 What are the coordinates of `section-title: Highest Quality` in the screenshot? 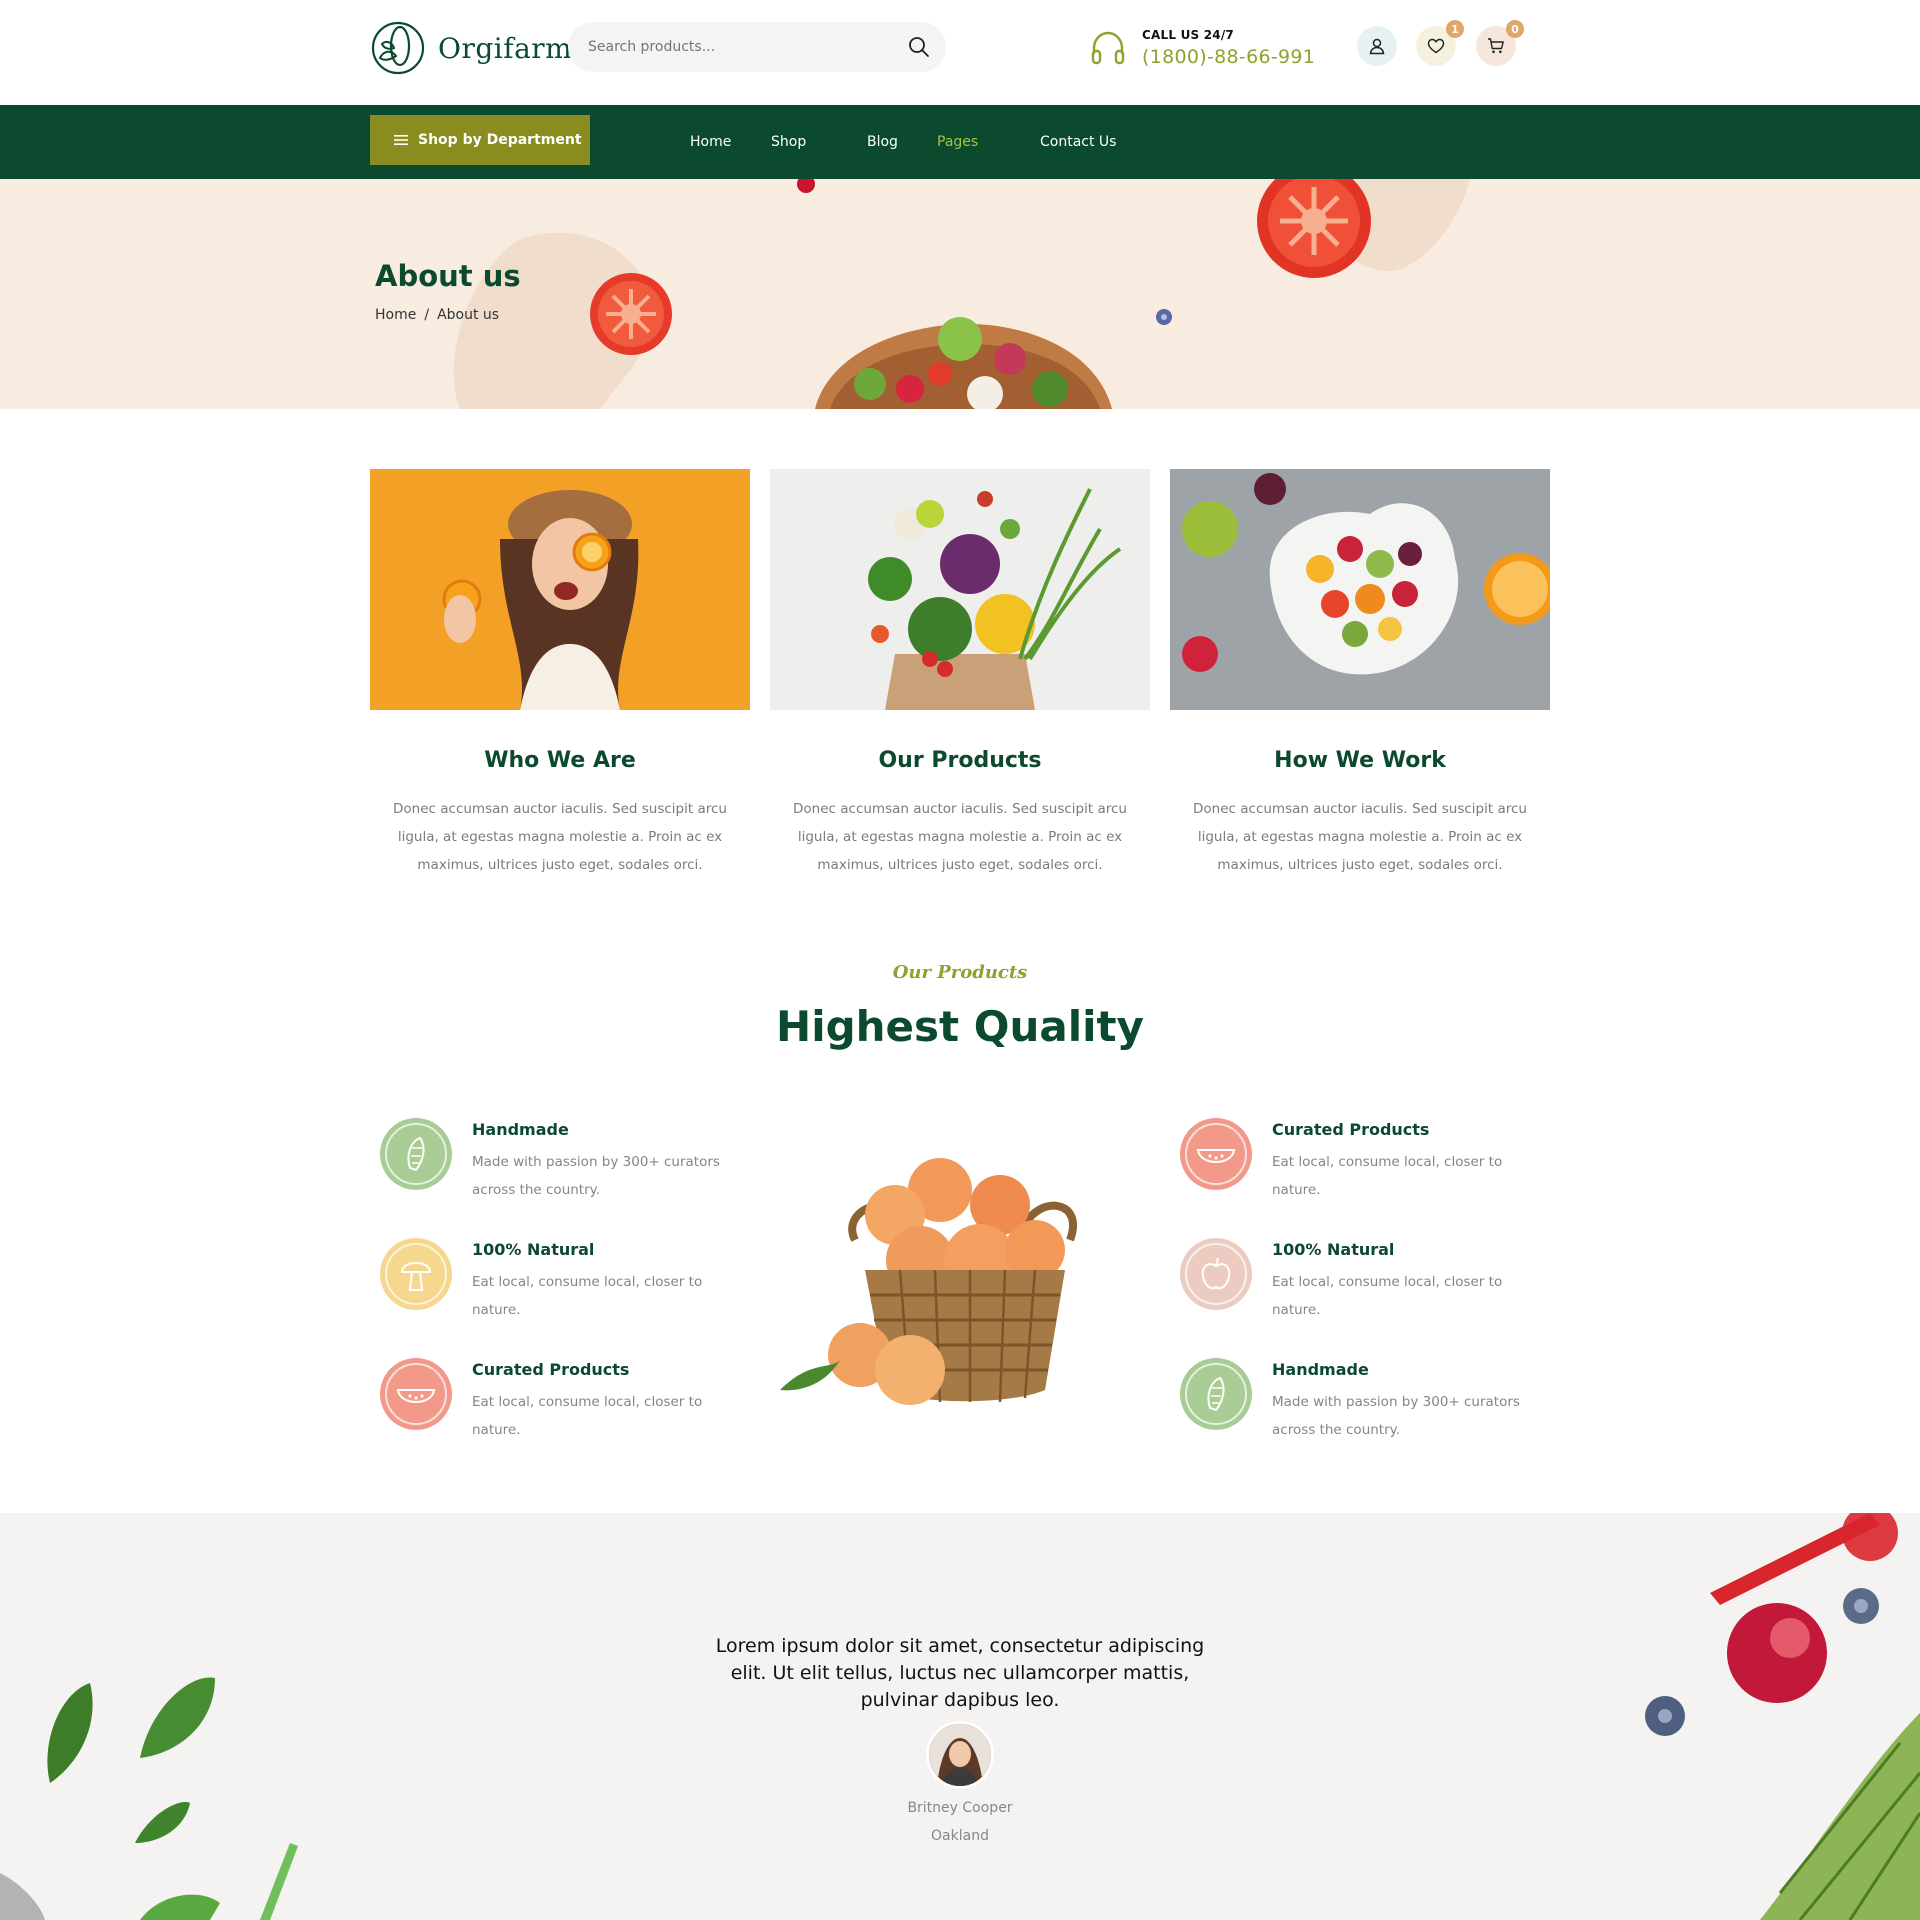 It's located at (960, 1026).